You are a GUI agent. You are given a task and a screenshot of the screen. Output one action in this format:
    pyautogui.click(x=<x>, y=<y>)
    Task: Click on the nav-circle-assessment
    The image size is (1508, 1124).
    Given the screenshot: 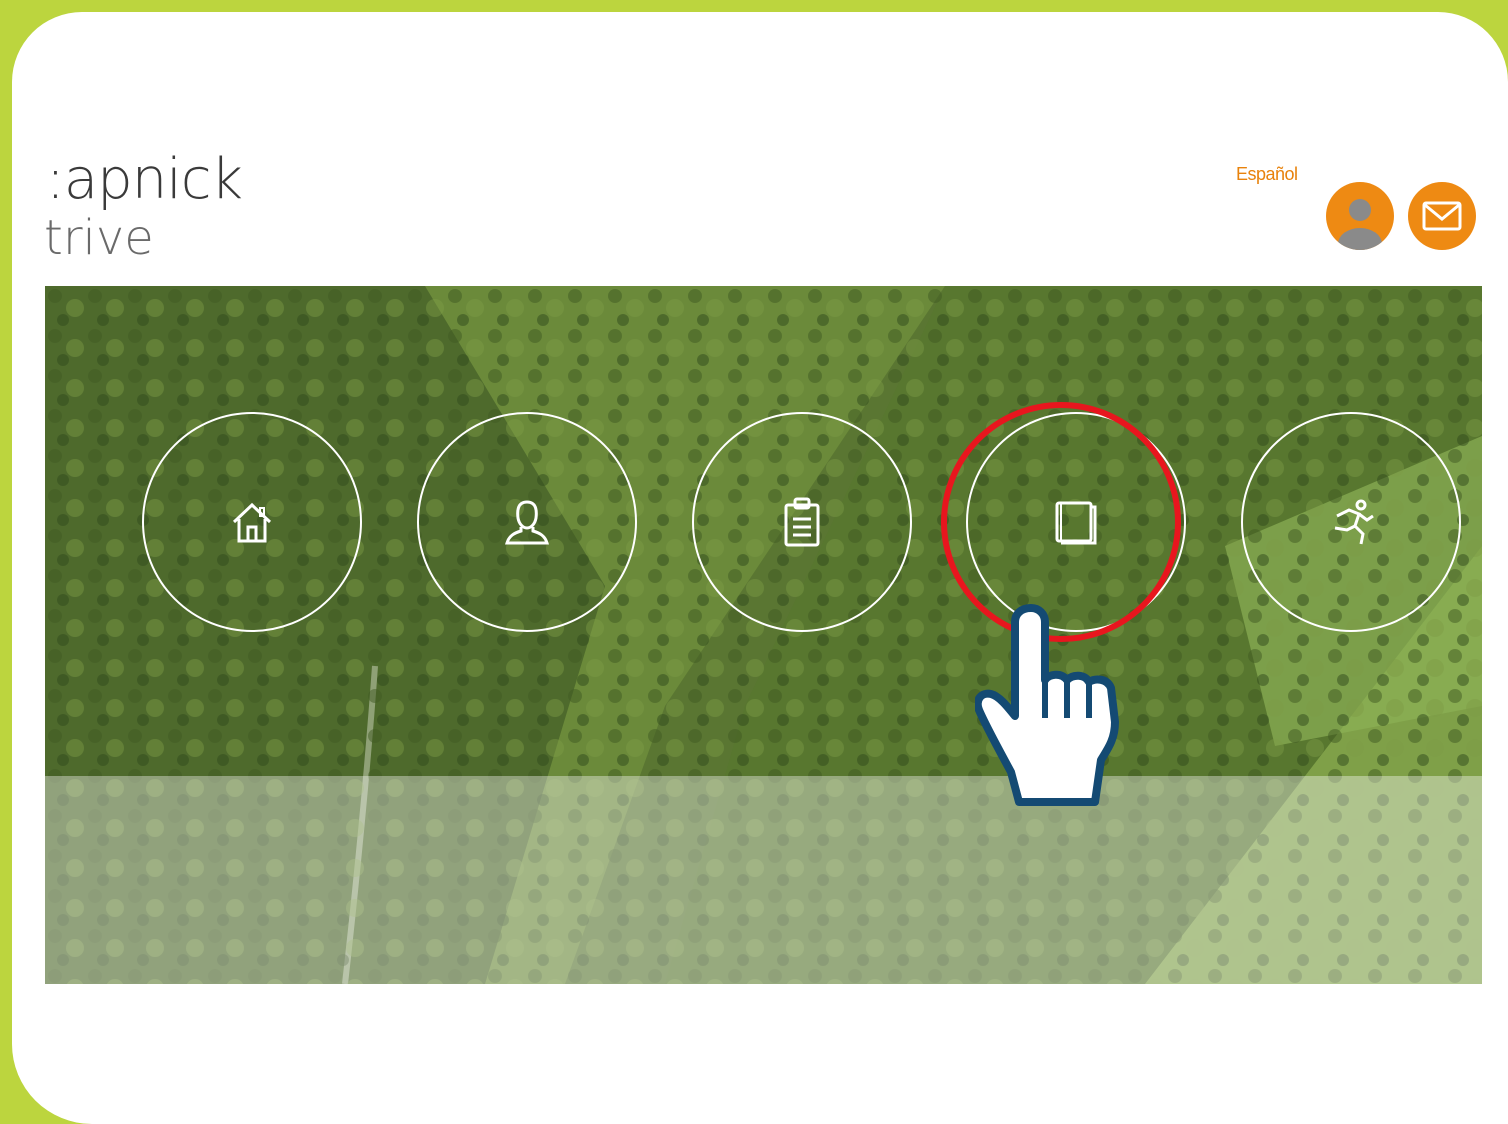 What is the action you would take?
    pyautogui.click(x=802, y=522)
    